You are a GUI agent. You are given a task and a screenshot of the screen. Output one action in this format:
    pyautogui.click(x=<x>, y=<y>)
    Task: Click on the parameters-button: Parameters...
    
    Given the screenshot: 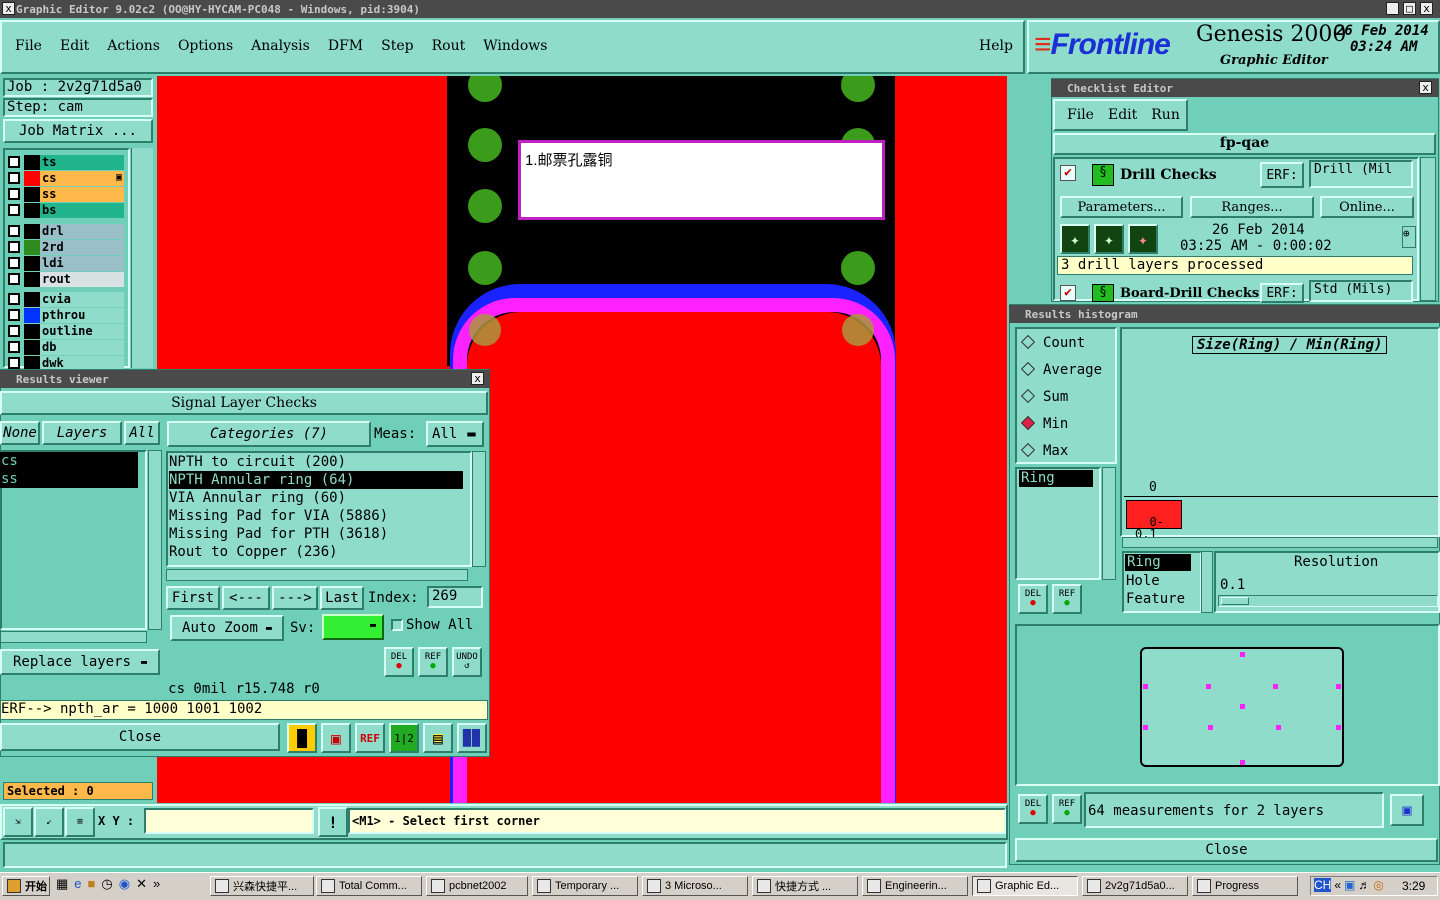 What is the action you would take?
    pyautogui.click(x=1121, y=207)
    